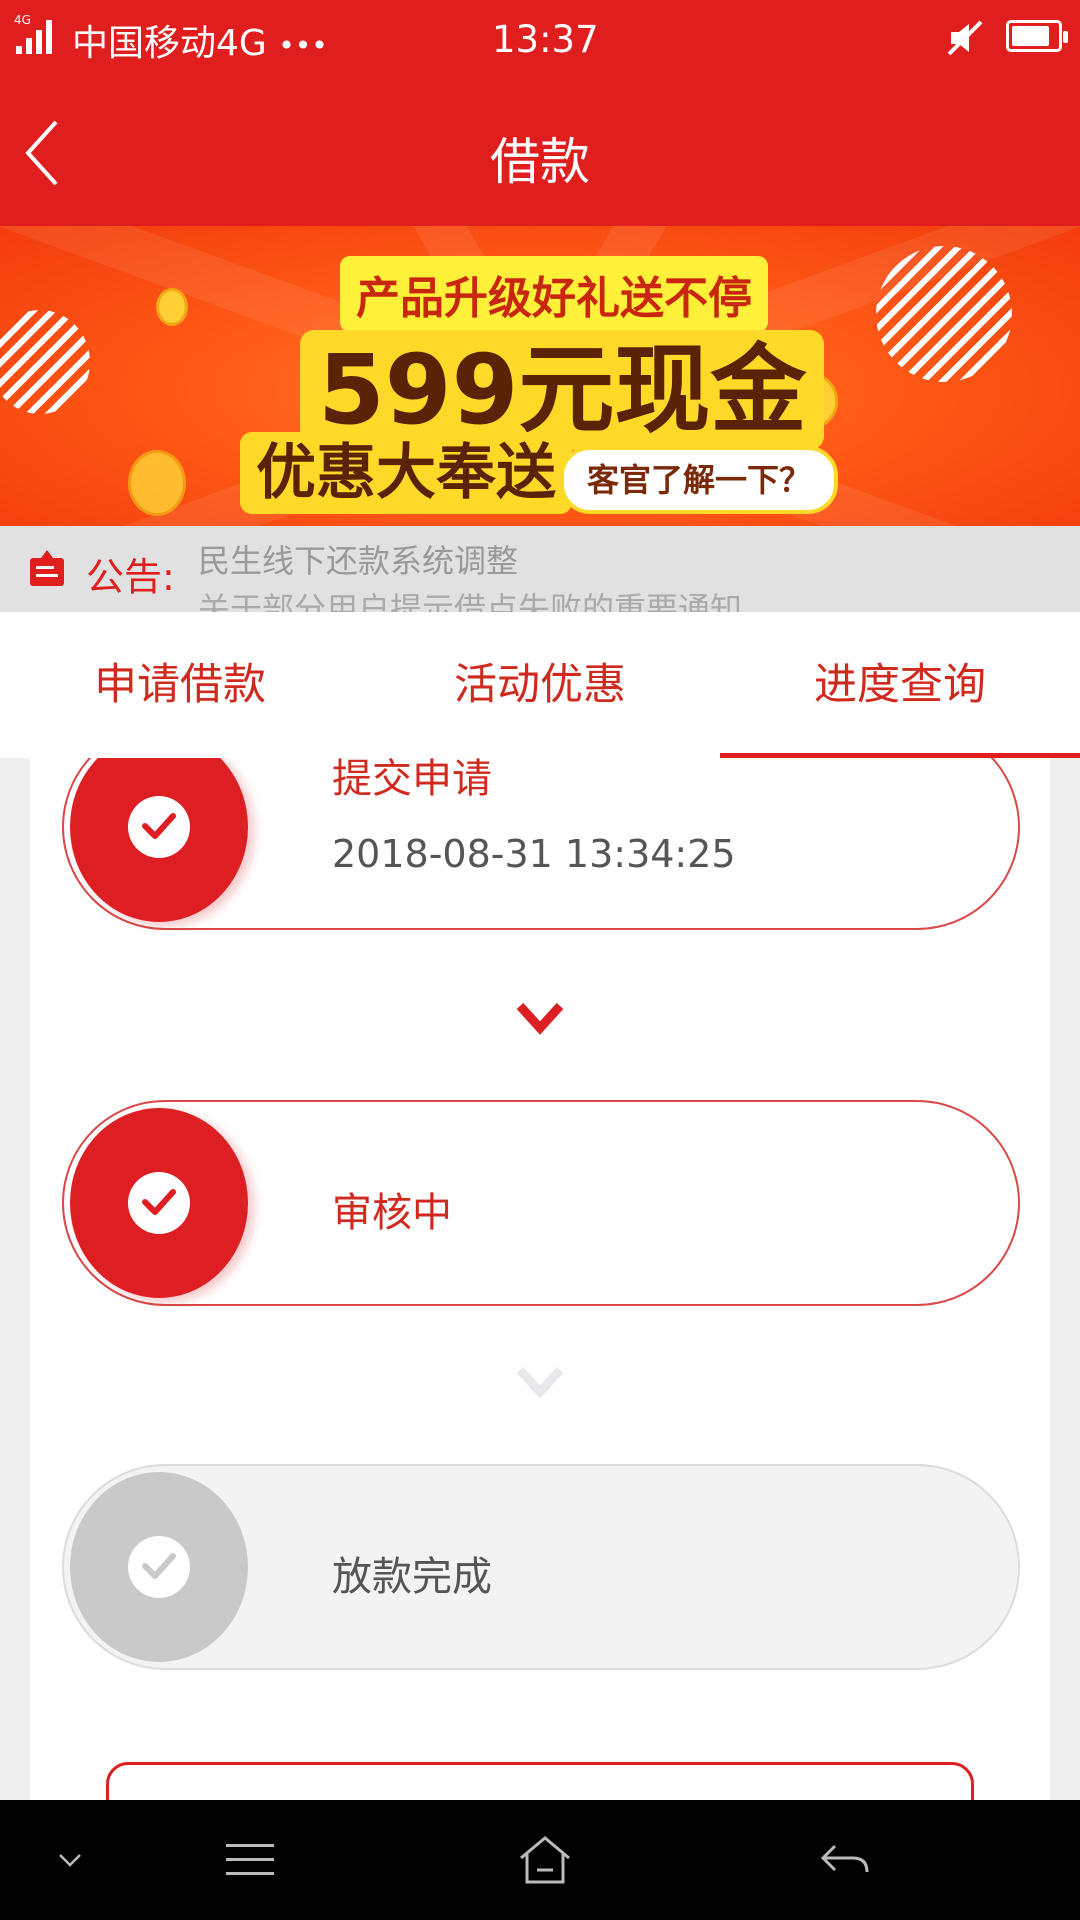  I want to click on action-button, so click(540, 1781).